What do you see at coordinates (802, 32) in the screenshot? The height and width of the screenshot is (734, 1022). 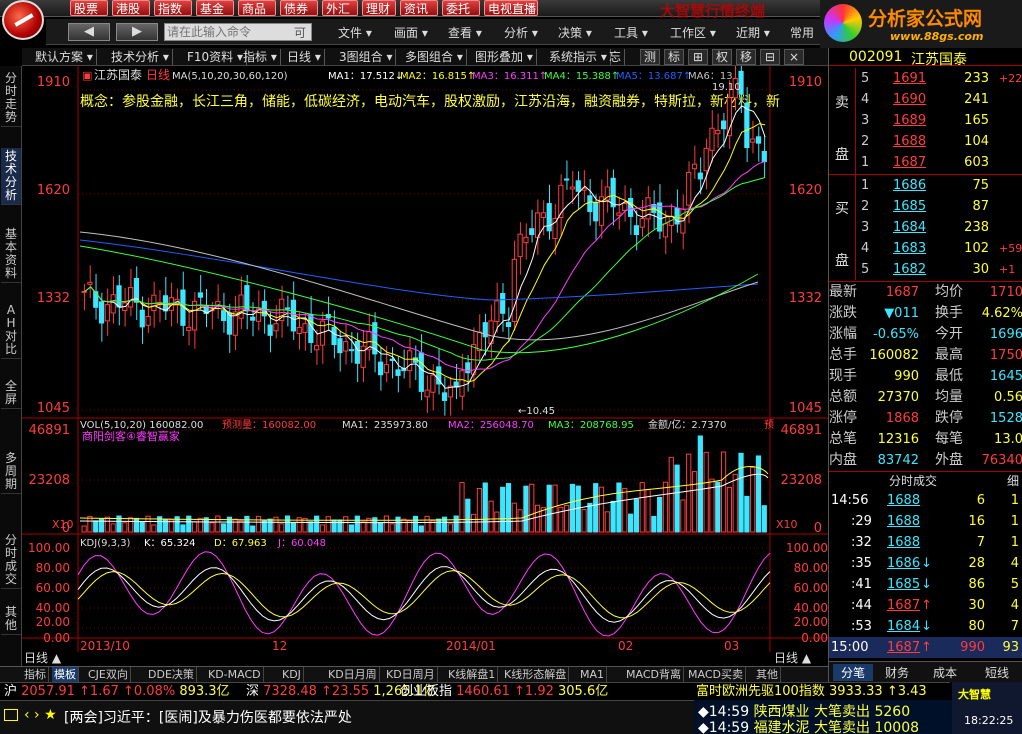 I see `menu-8: 常用` at bounding box center [802, 32].